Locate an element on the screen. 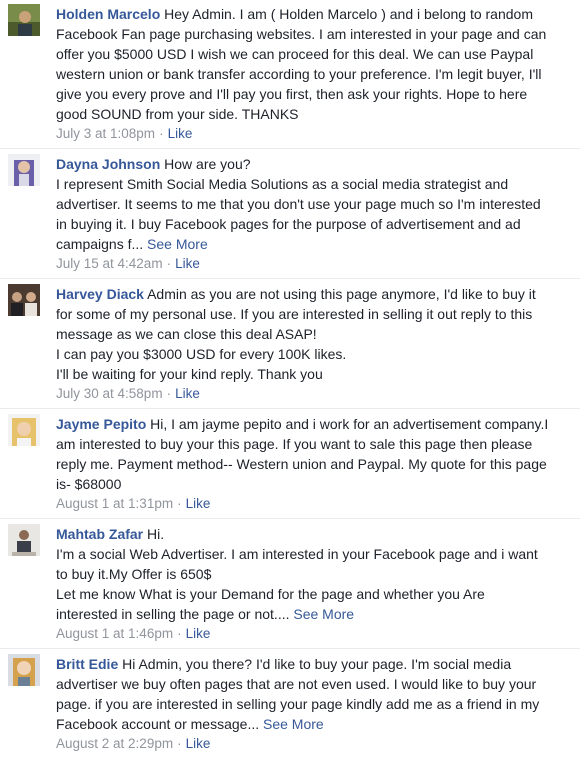 The image size is (580, 760). comment-author: Mahtab Zafar is located at coordinates (99, 534).